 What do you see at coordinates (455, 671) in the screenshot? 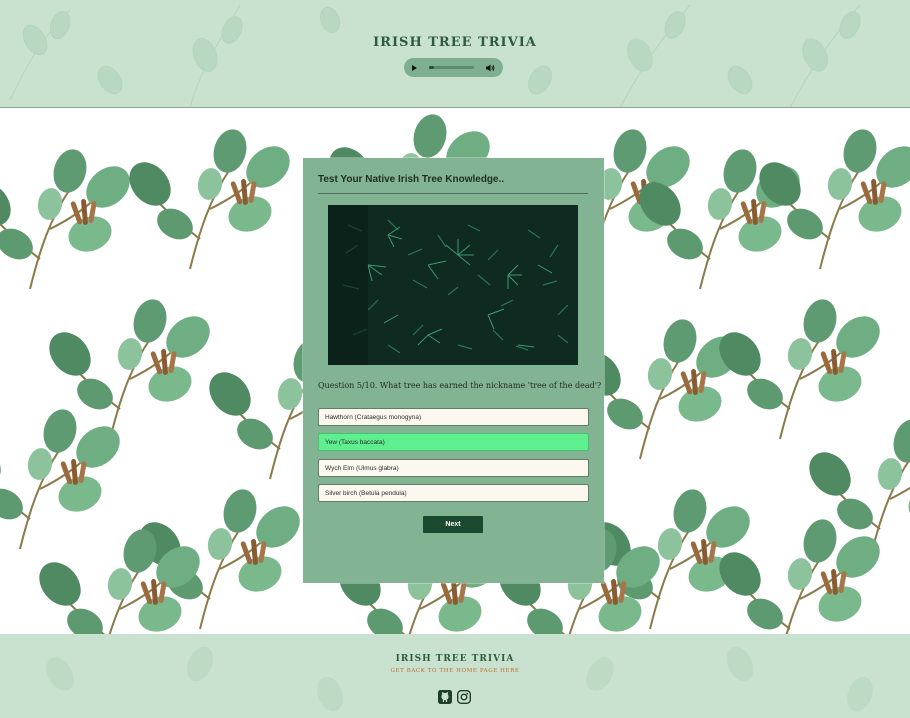
I see `home-page-link: GET BACK TO THE HOME PAGE HERE` at bounding box center [455, 671].